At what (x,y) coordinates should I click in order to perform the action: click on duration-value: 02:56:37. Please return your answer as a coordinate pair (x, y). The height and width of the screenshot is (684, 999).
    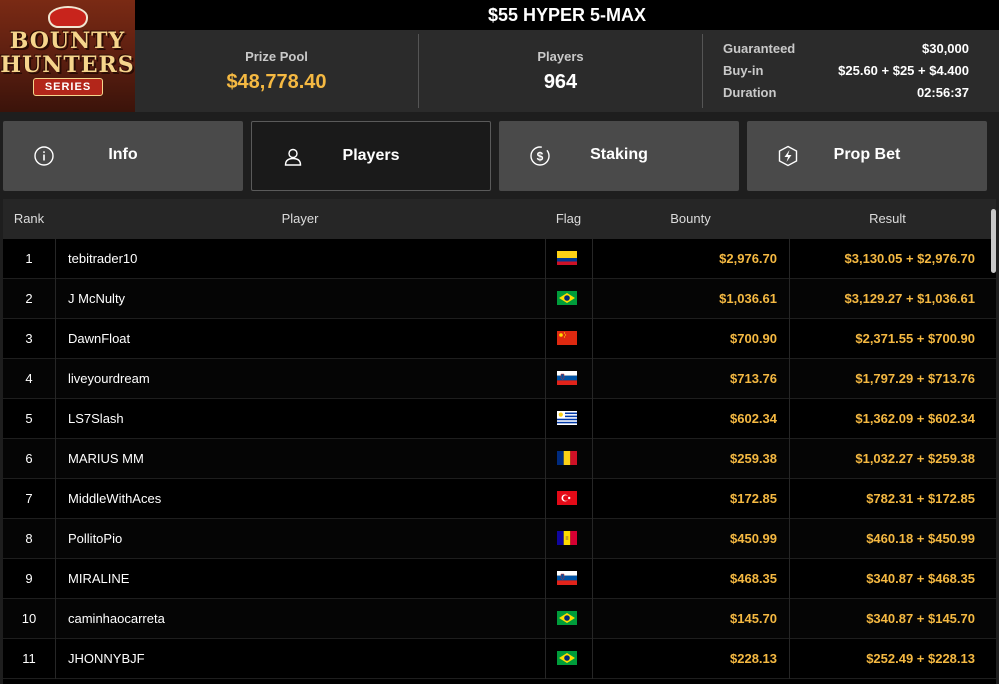
    Looking at the image, I should click on (942, 92).